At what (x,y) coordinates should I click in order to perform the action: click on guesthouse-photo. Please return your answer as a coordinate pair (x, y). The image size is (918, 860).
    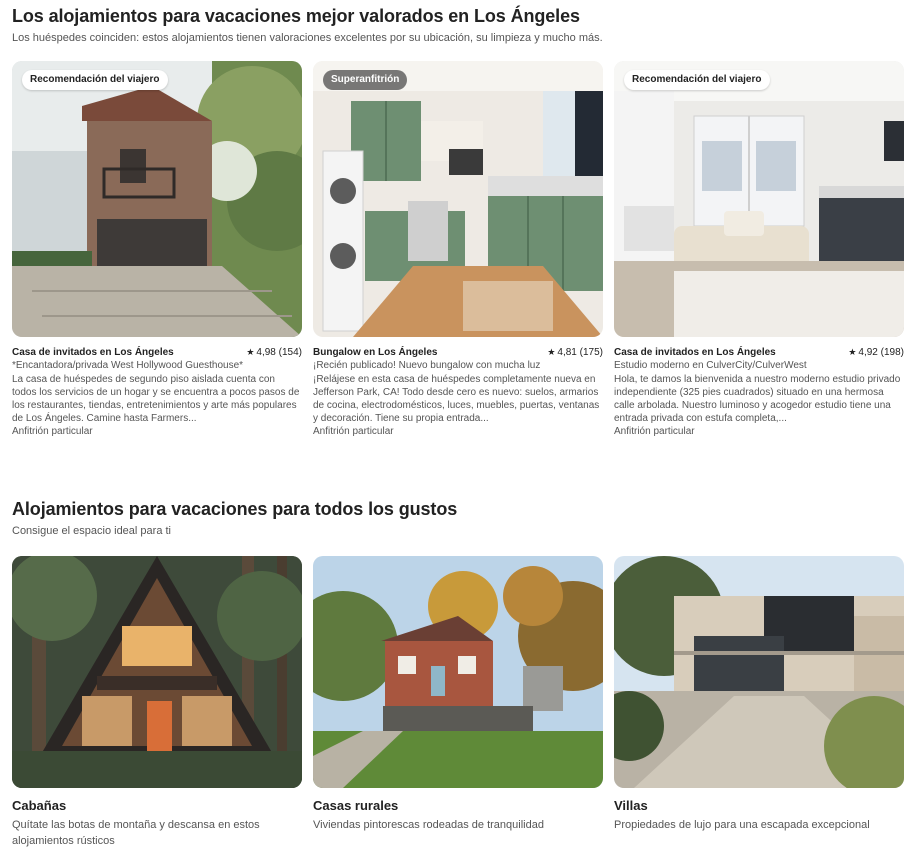
    Looking at the image, I should click on (157, 199).